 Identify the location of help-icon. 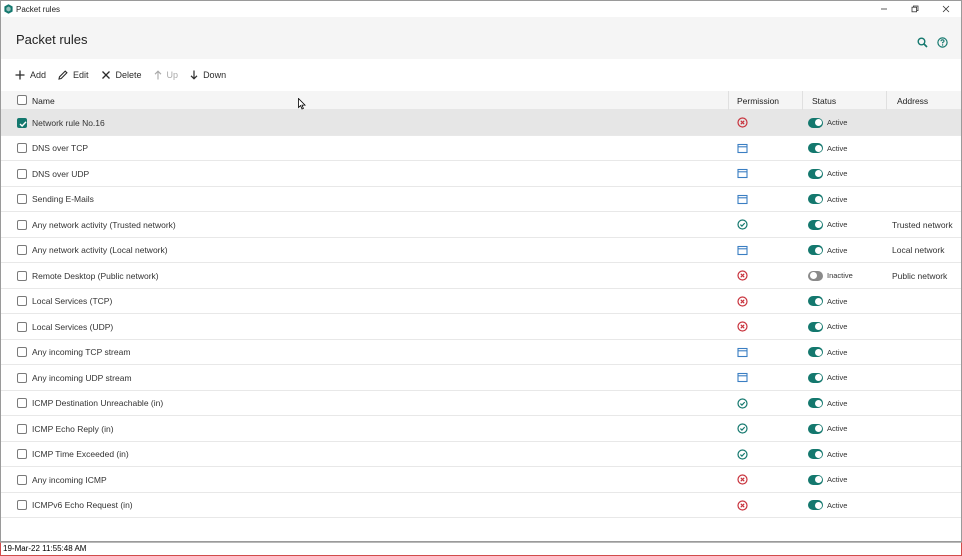
(942, 42).